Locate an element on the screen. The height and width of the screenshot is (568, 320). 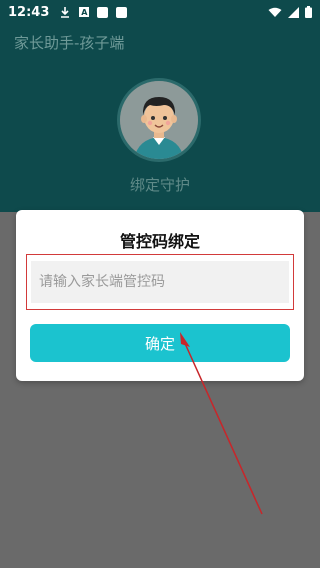
app-title: 家长助手-孩子端 is located at coordinates (69, 43).